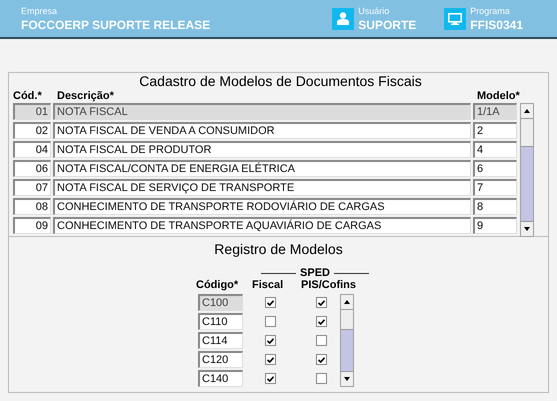 This screenshot has width=557, height=401. I want to click on description-cell: NOTA FISCAL, so click(262, 111).